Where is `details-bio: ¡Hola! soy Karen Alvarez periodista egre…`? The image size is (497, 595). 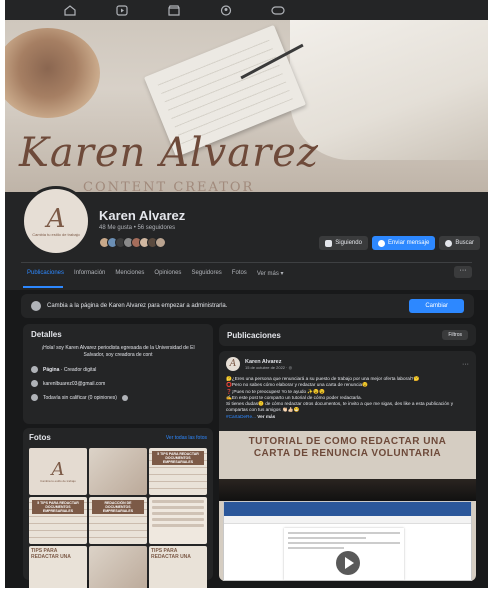
details-bio: ¡Hola! soy Karen Alvarez periodista egre… is located at coordinates (118, 351).